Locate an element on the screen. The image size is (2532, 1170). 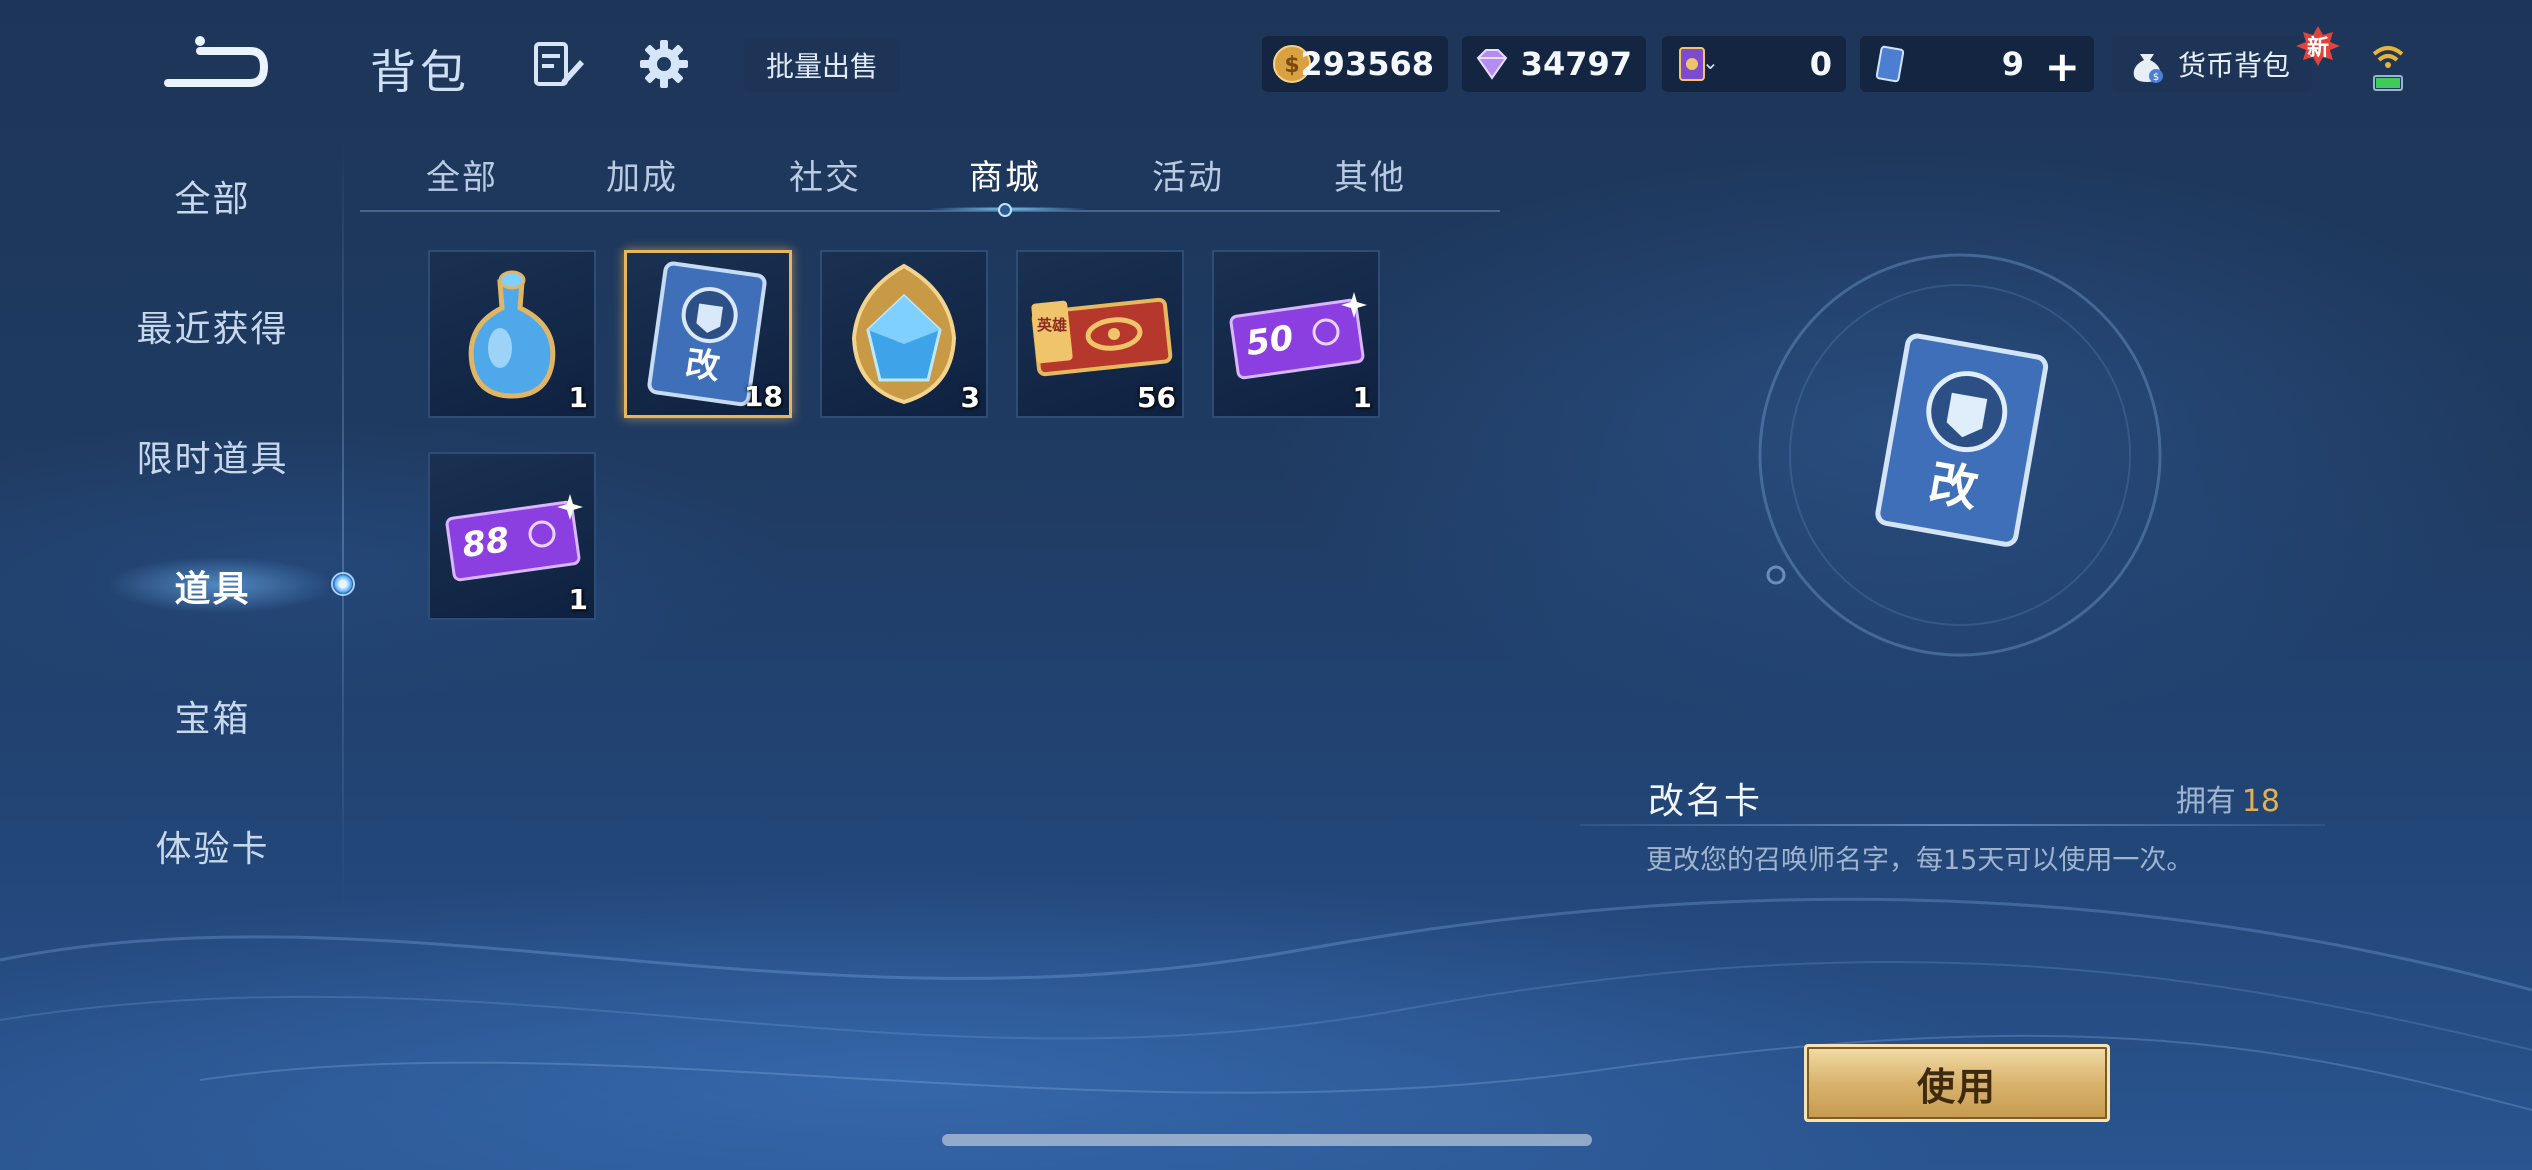
home-indicator is located at coordinates (1267, 1140).